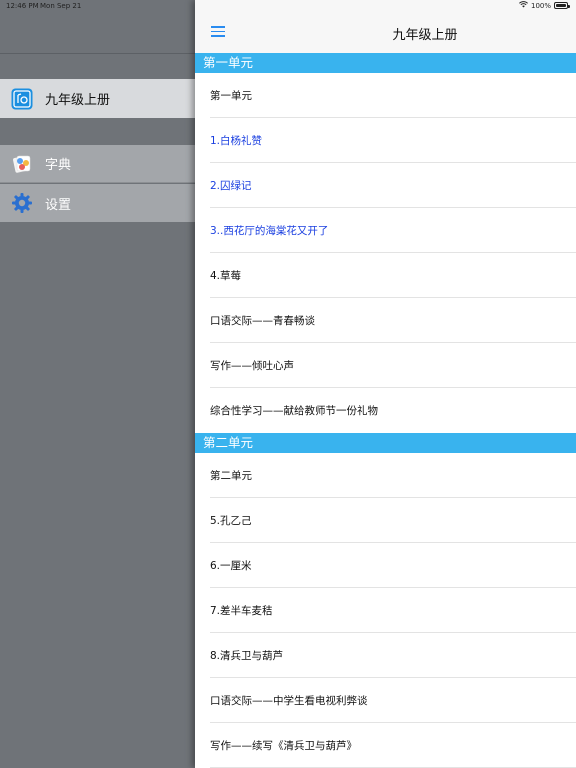 Image resolution: width=576 pixels, height=768 pixels. What do you see at coordinates (385, 443) in the screenshot?
I see `section-header: 第二单元` at bounding box center [385, 443].